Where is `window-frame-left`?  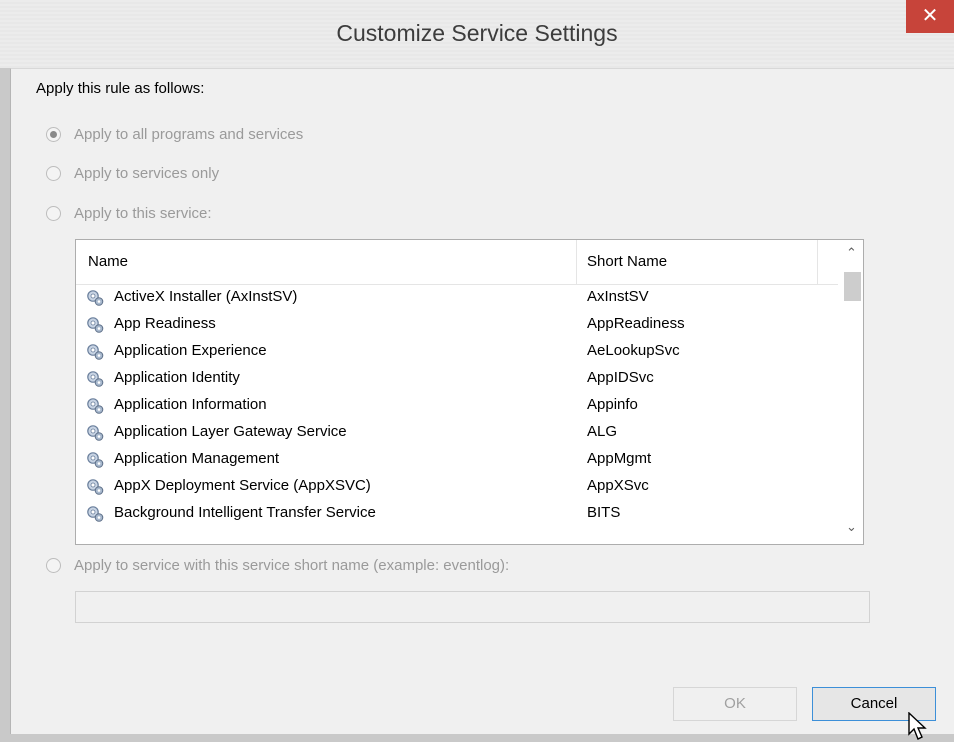
window-frame-left is located at coordinates (5, 405).